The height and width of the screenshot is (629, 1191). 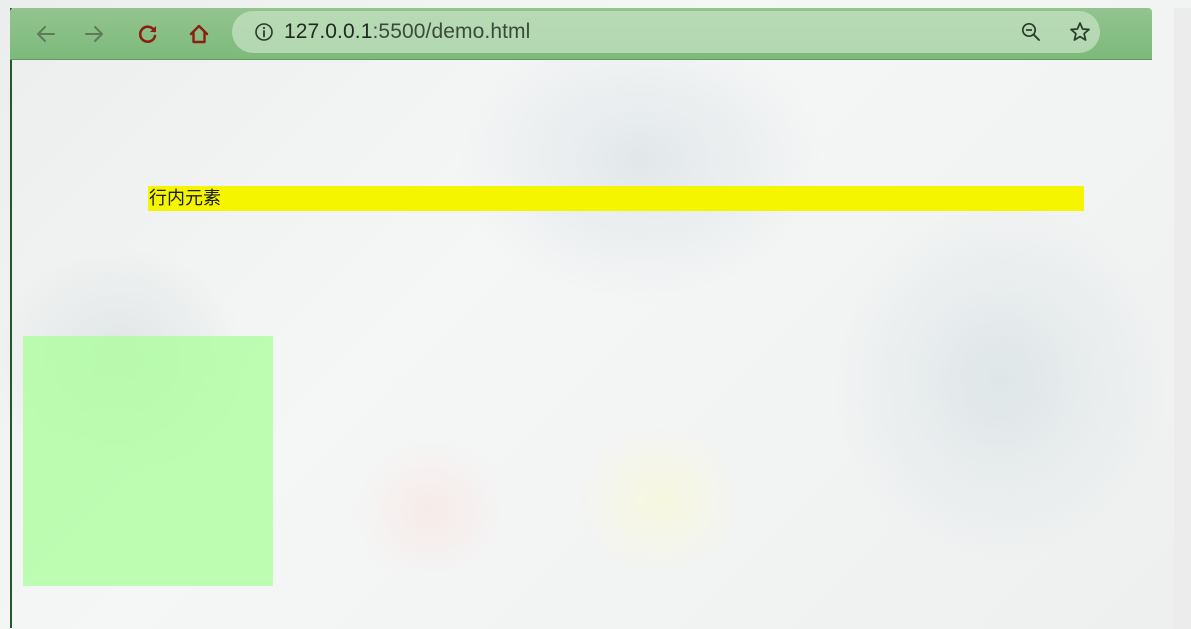 I want to click on arrow-left-icon, so click(x=46, y=34).